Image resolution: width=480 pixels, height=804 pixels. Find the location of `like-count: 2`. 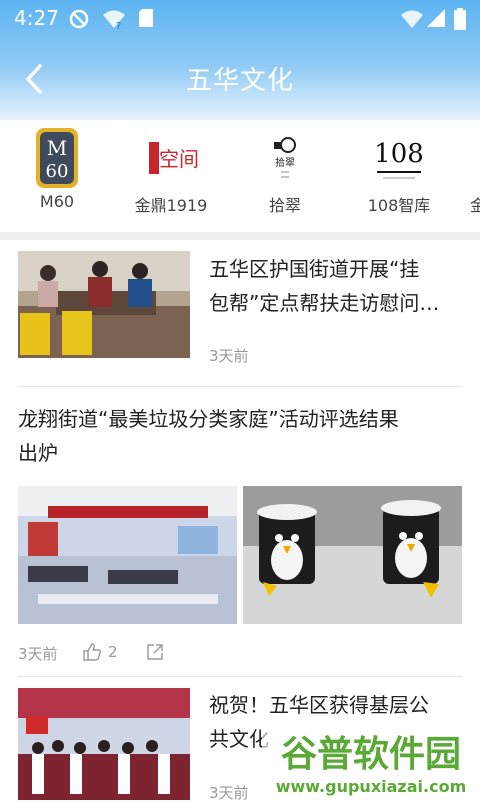

like-count: 2 is located at coordinates (113, 652).